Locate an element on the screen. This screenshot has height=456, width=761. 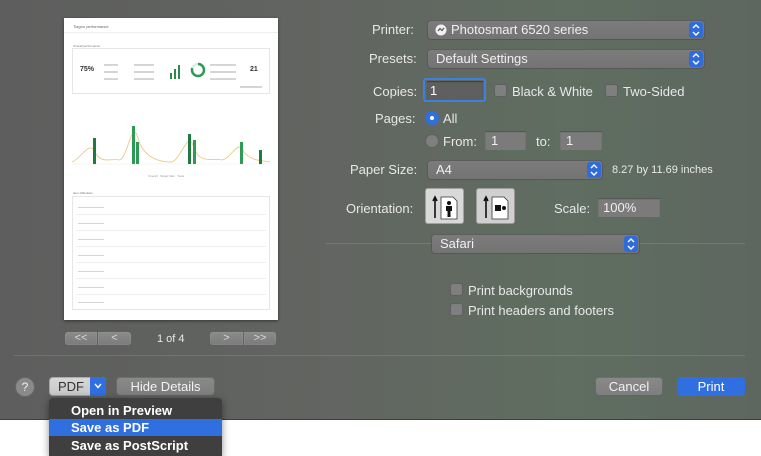
paper-size-value: A4 is located at coordinates (444, 169).